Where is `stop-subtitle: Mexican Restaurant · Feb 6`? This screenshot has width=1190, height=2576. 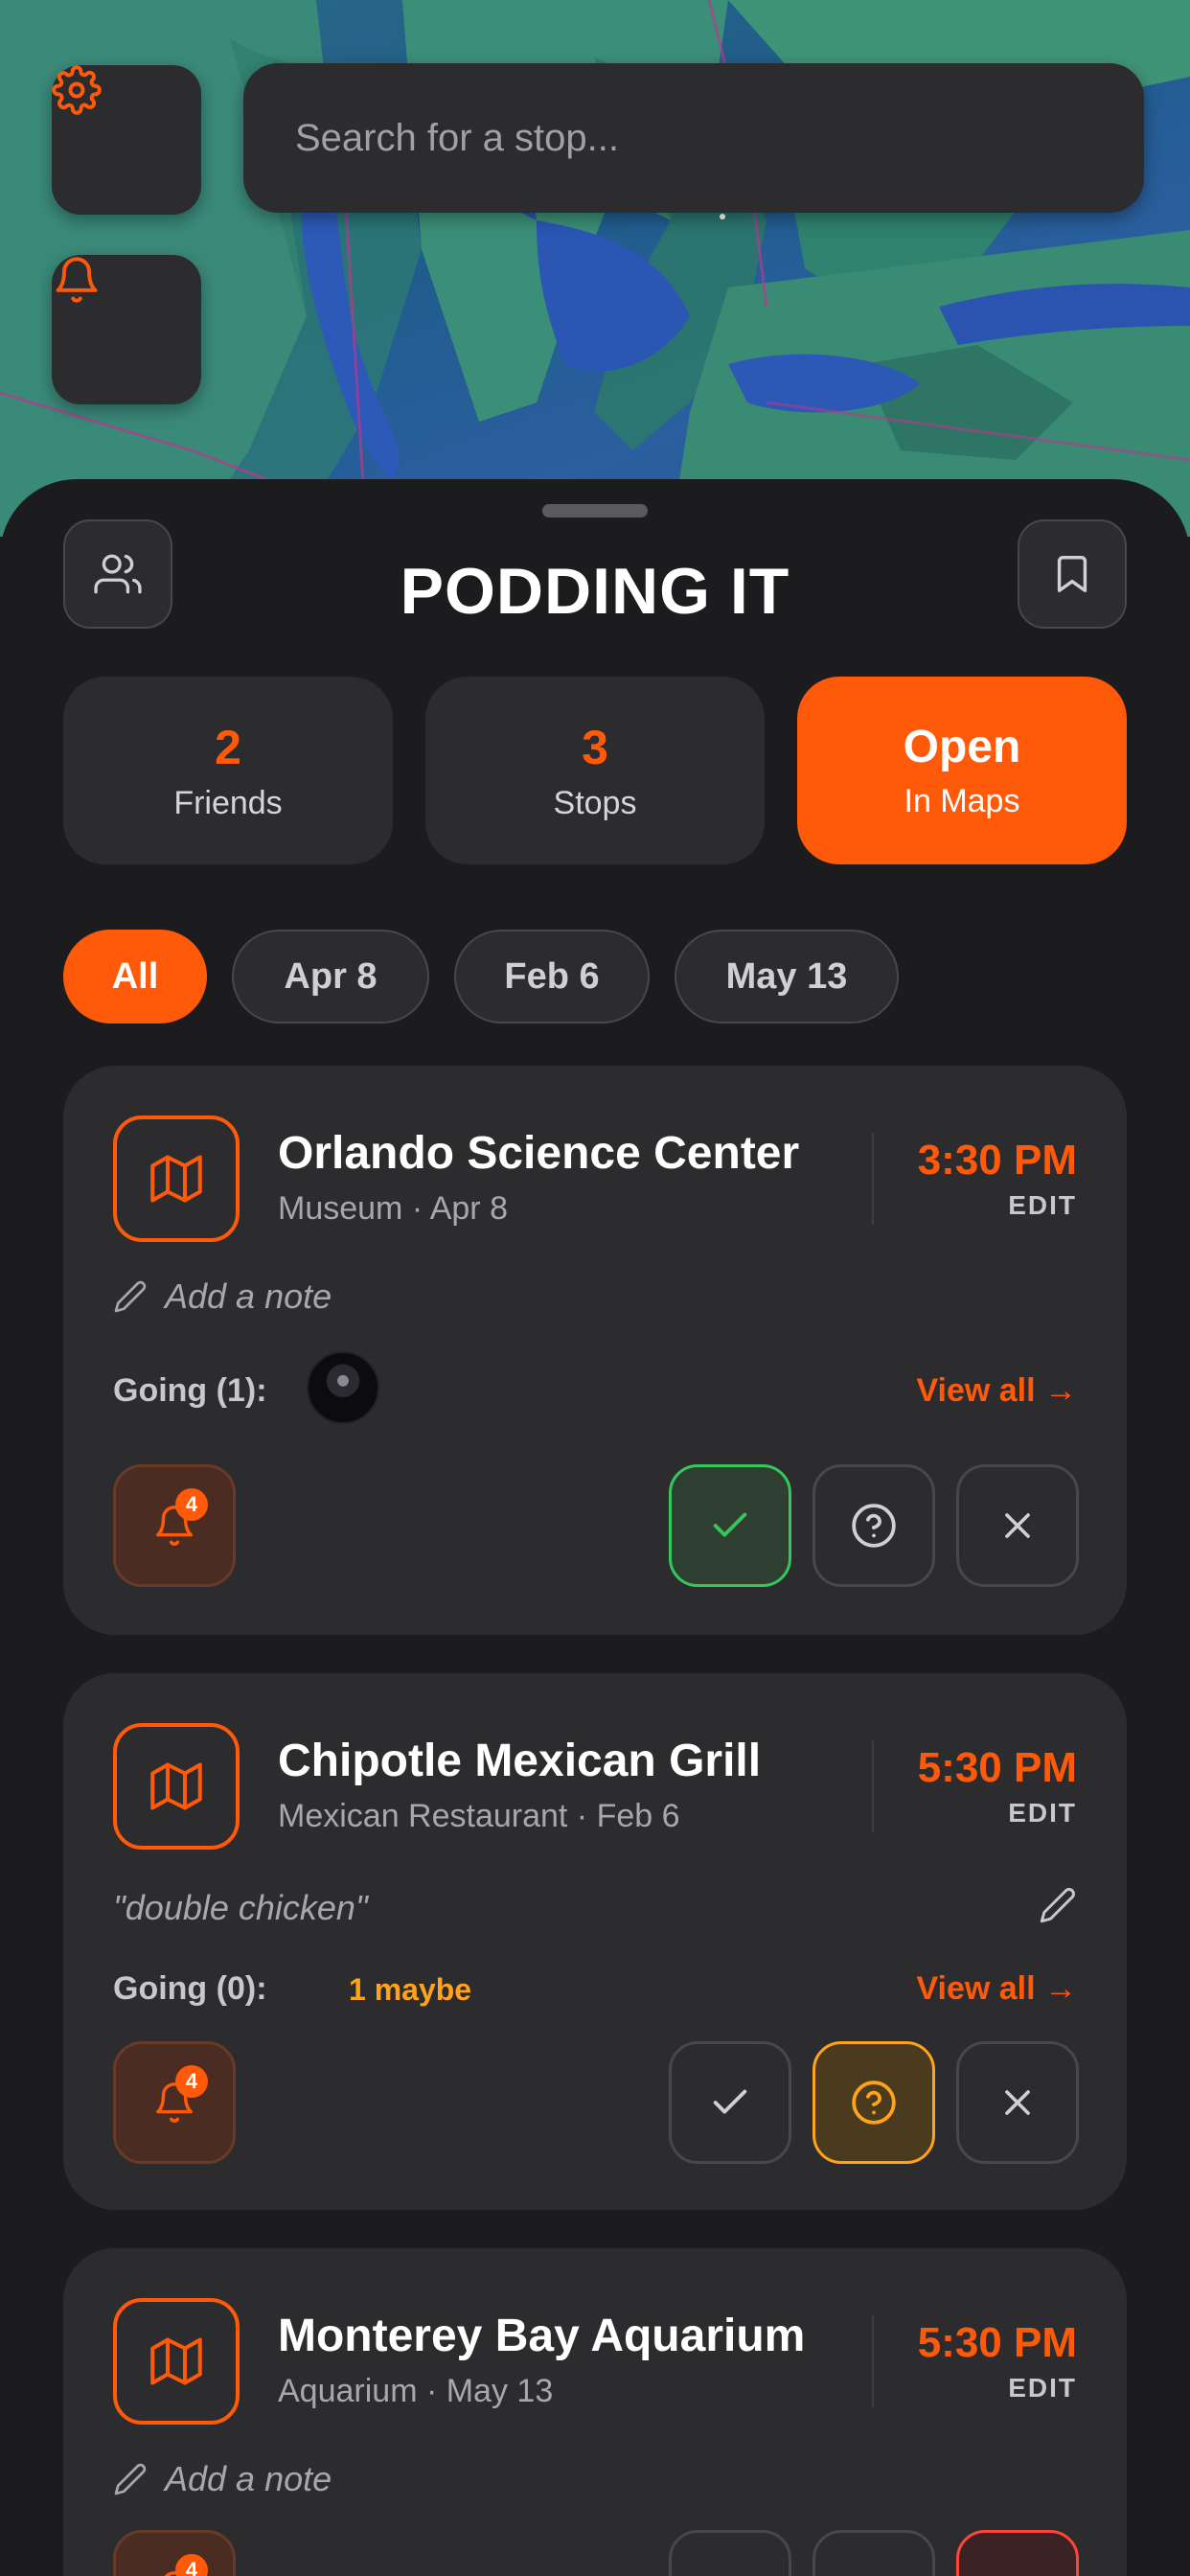
stop-subtitle: Mexican Restaurant · Feb 6 is located at coordinates (479, 1816).